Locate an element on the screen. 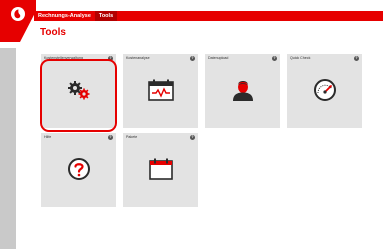  tile-pakete: Pakete ? is located at coordinates (160, 170).